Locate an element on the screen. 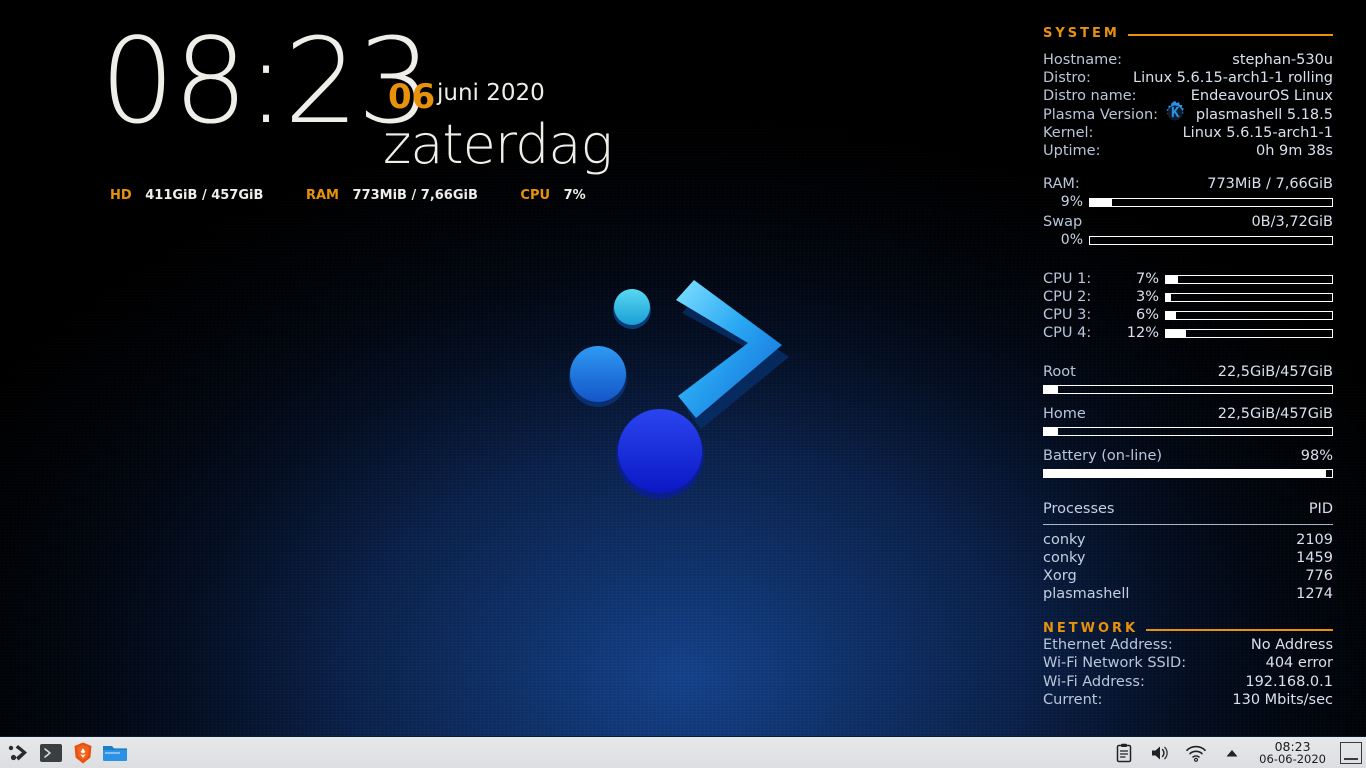  root-progress-bar is located at coordinates (1188, 390).